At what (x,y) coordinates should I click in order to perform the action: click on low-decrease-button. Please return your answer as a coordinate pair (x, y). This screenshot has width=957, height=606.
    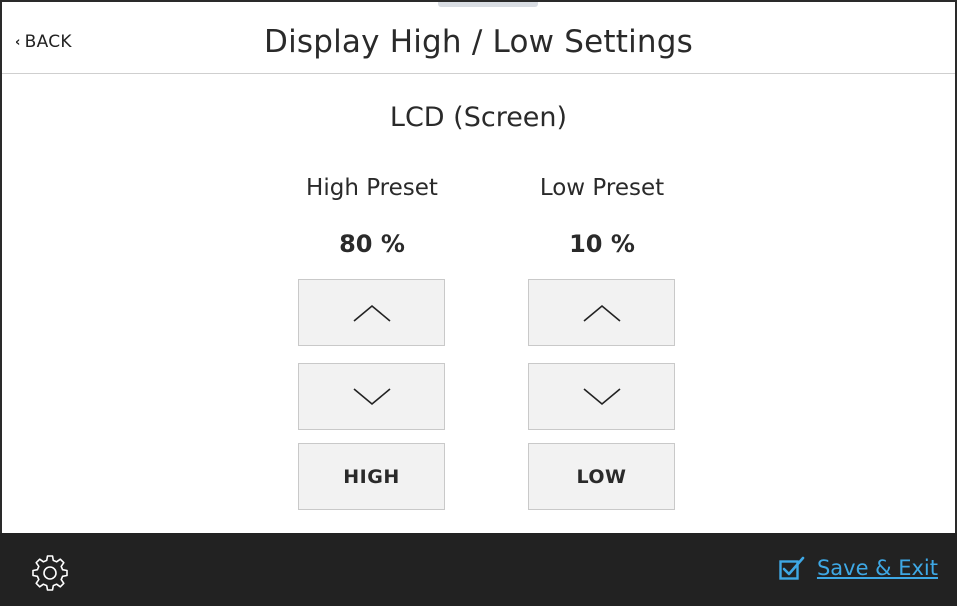
    Looking at the image, I should click on (601, 396).